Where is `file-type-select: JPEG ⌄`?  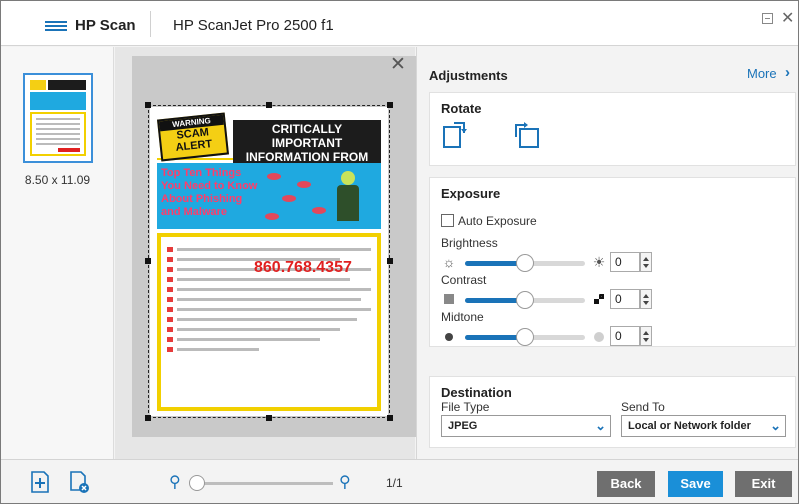
file-type-select: JPEG ⌄ is located at coordinates (526, 426).